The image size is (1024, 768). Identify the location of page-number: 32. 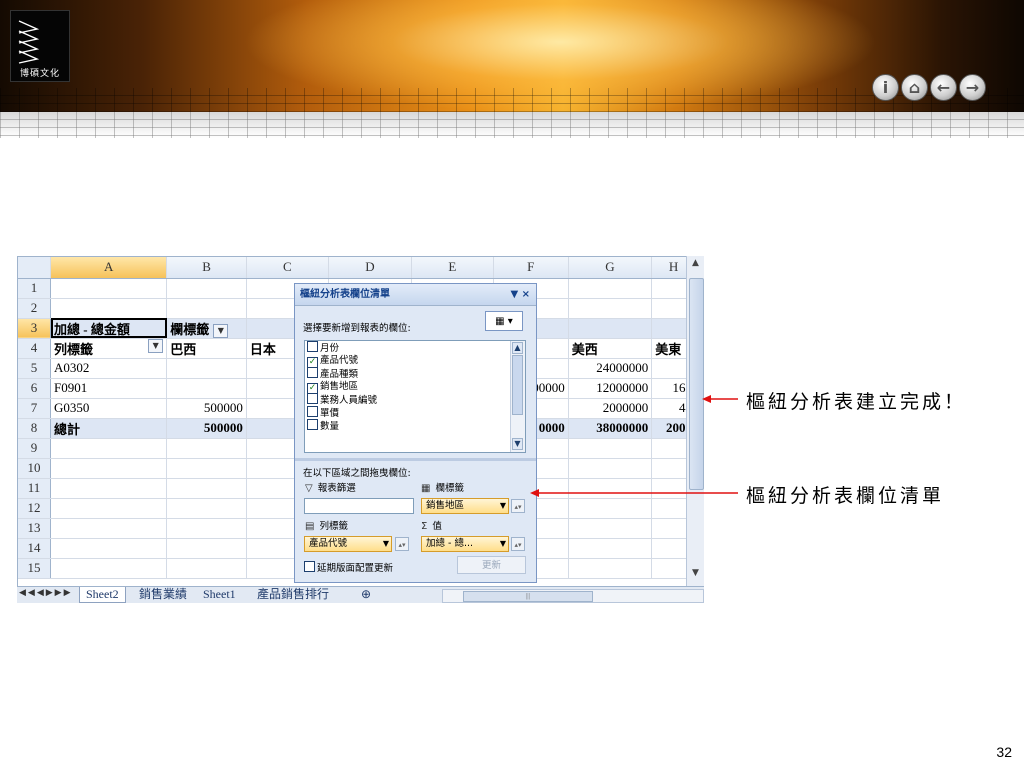
(1004, 752).